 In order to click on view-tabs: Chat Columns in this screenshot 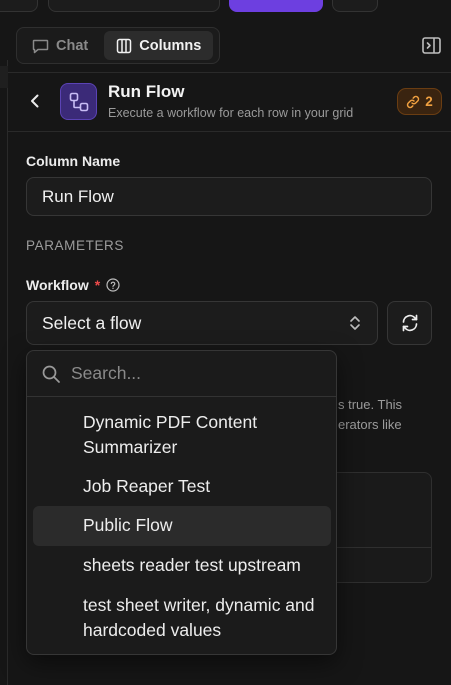, I will do `click(118, 45)`.